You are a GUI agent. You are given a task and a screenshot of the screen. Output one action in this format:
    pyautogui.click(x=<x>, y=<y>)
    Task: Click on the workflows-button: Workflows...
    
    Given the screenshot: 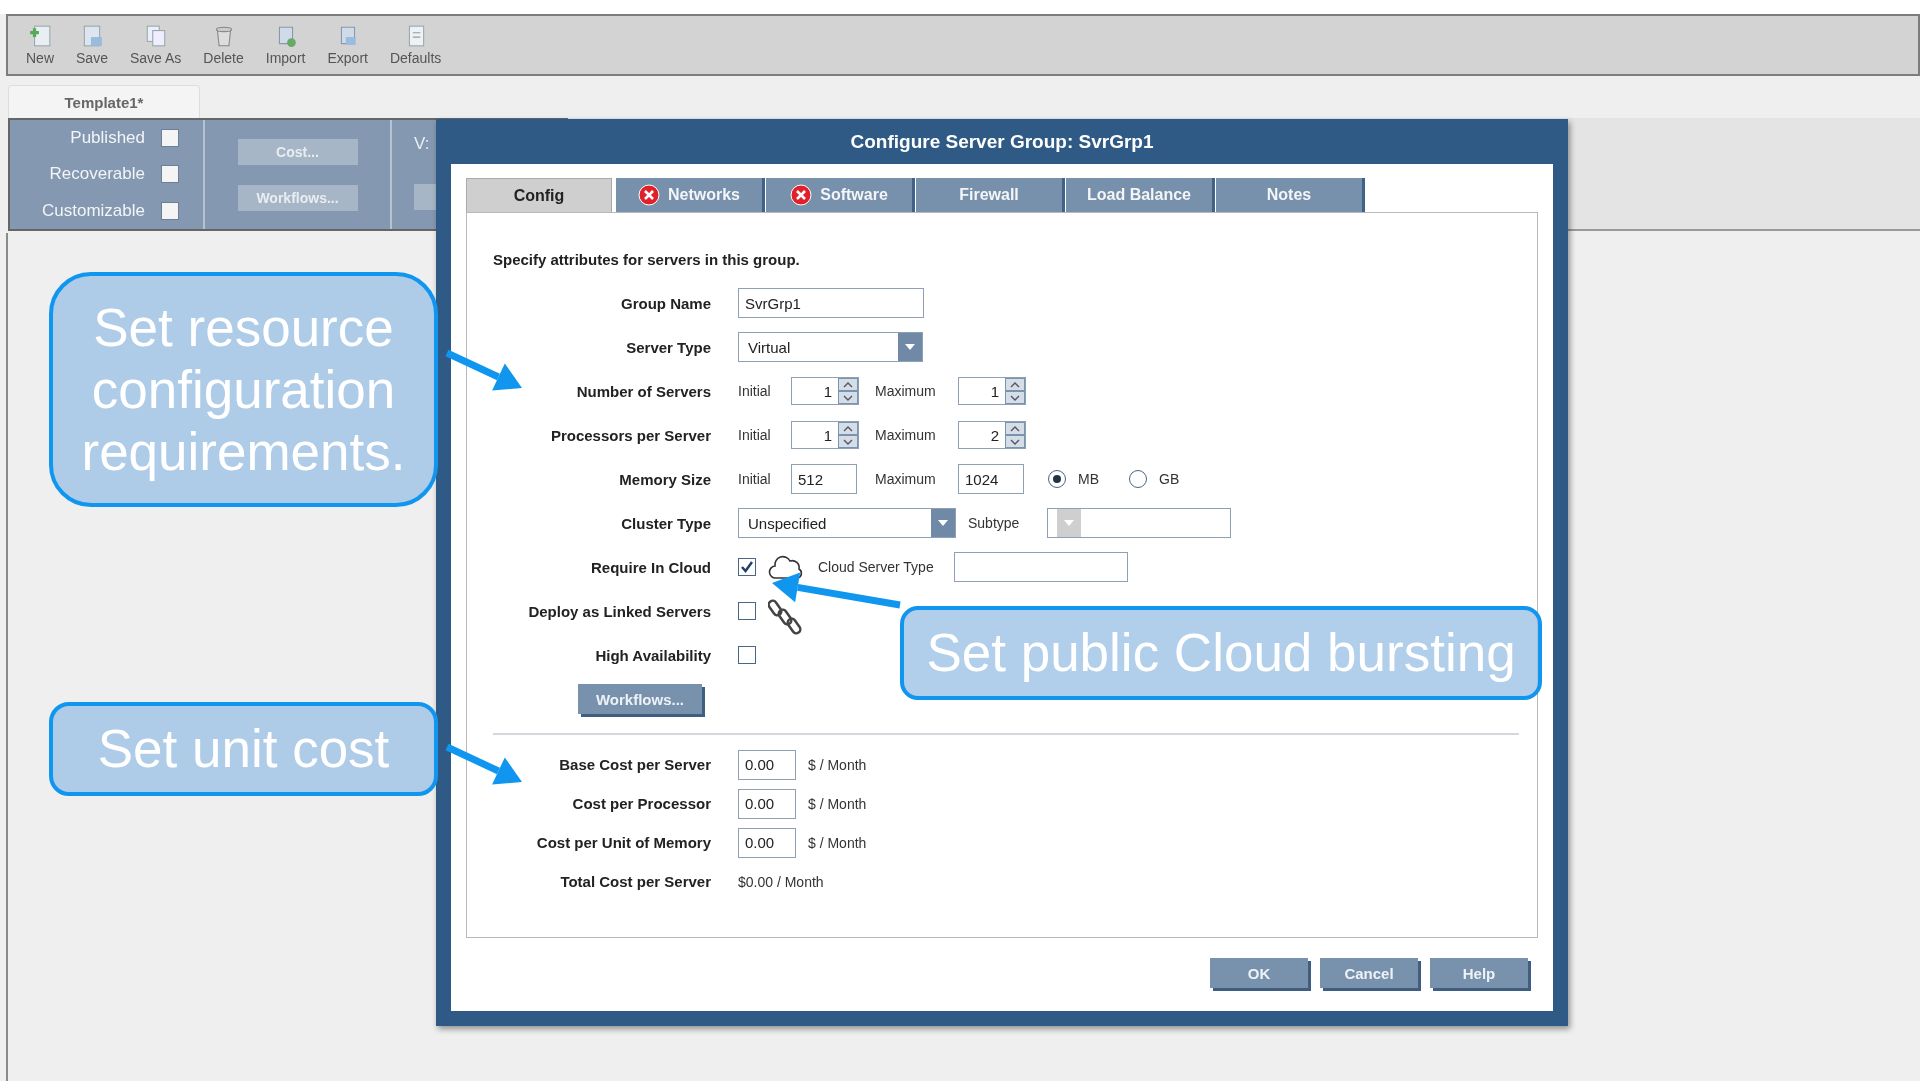 What is the action you would take?
    pyautogui.click(x=640, y=699)
    